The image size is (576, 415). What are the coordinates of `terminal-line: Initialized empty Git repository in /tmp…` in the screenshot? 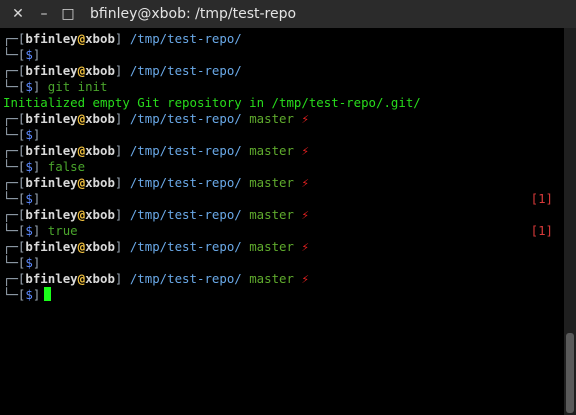 It's located at (282, 103).